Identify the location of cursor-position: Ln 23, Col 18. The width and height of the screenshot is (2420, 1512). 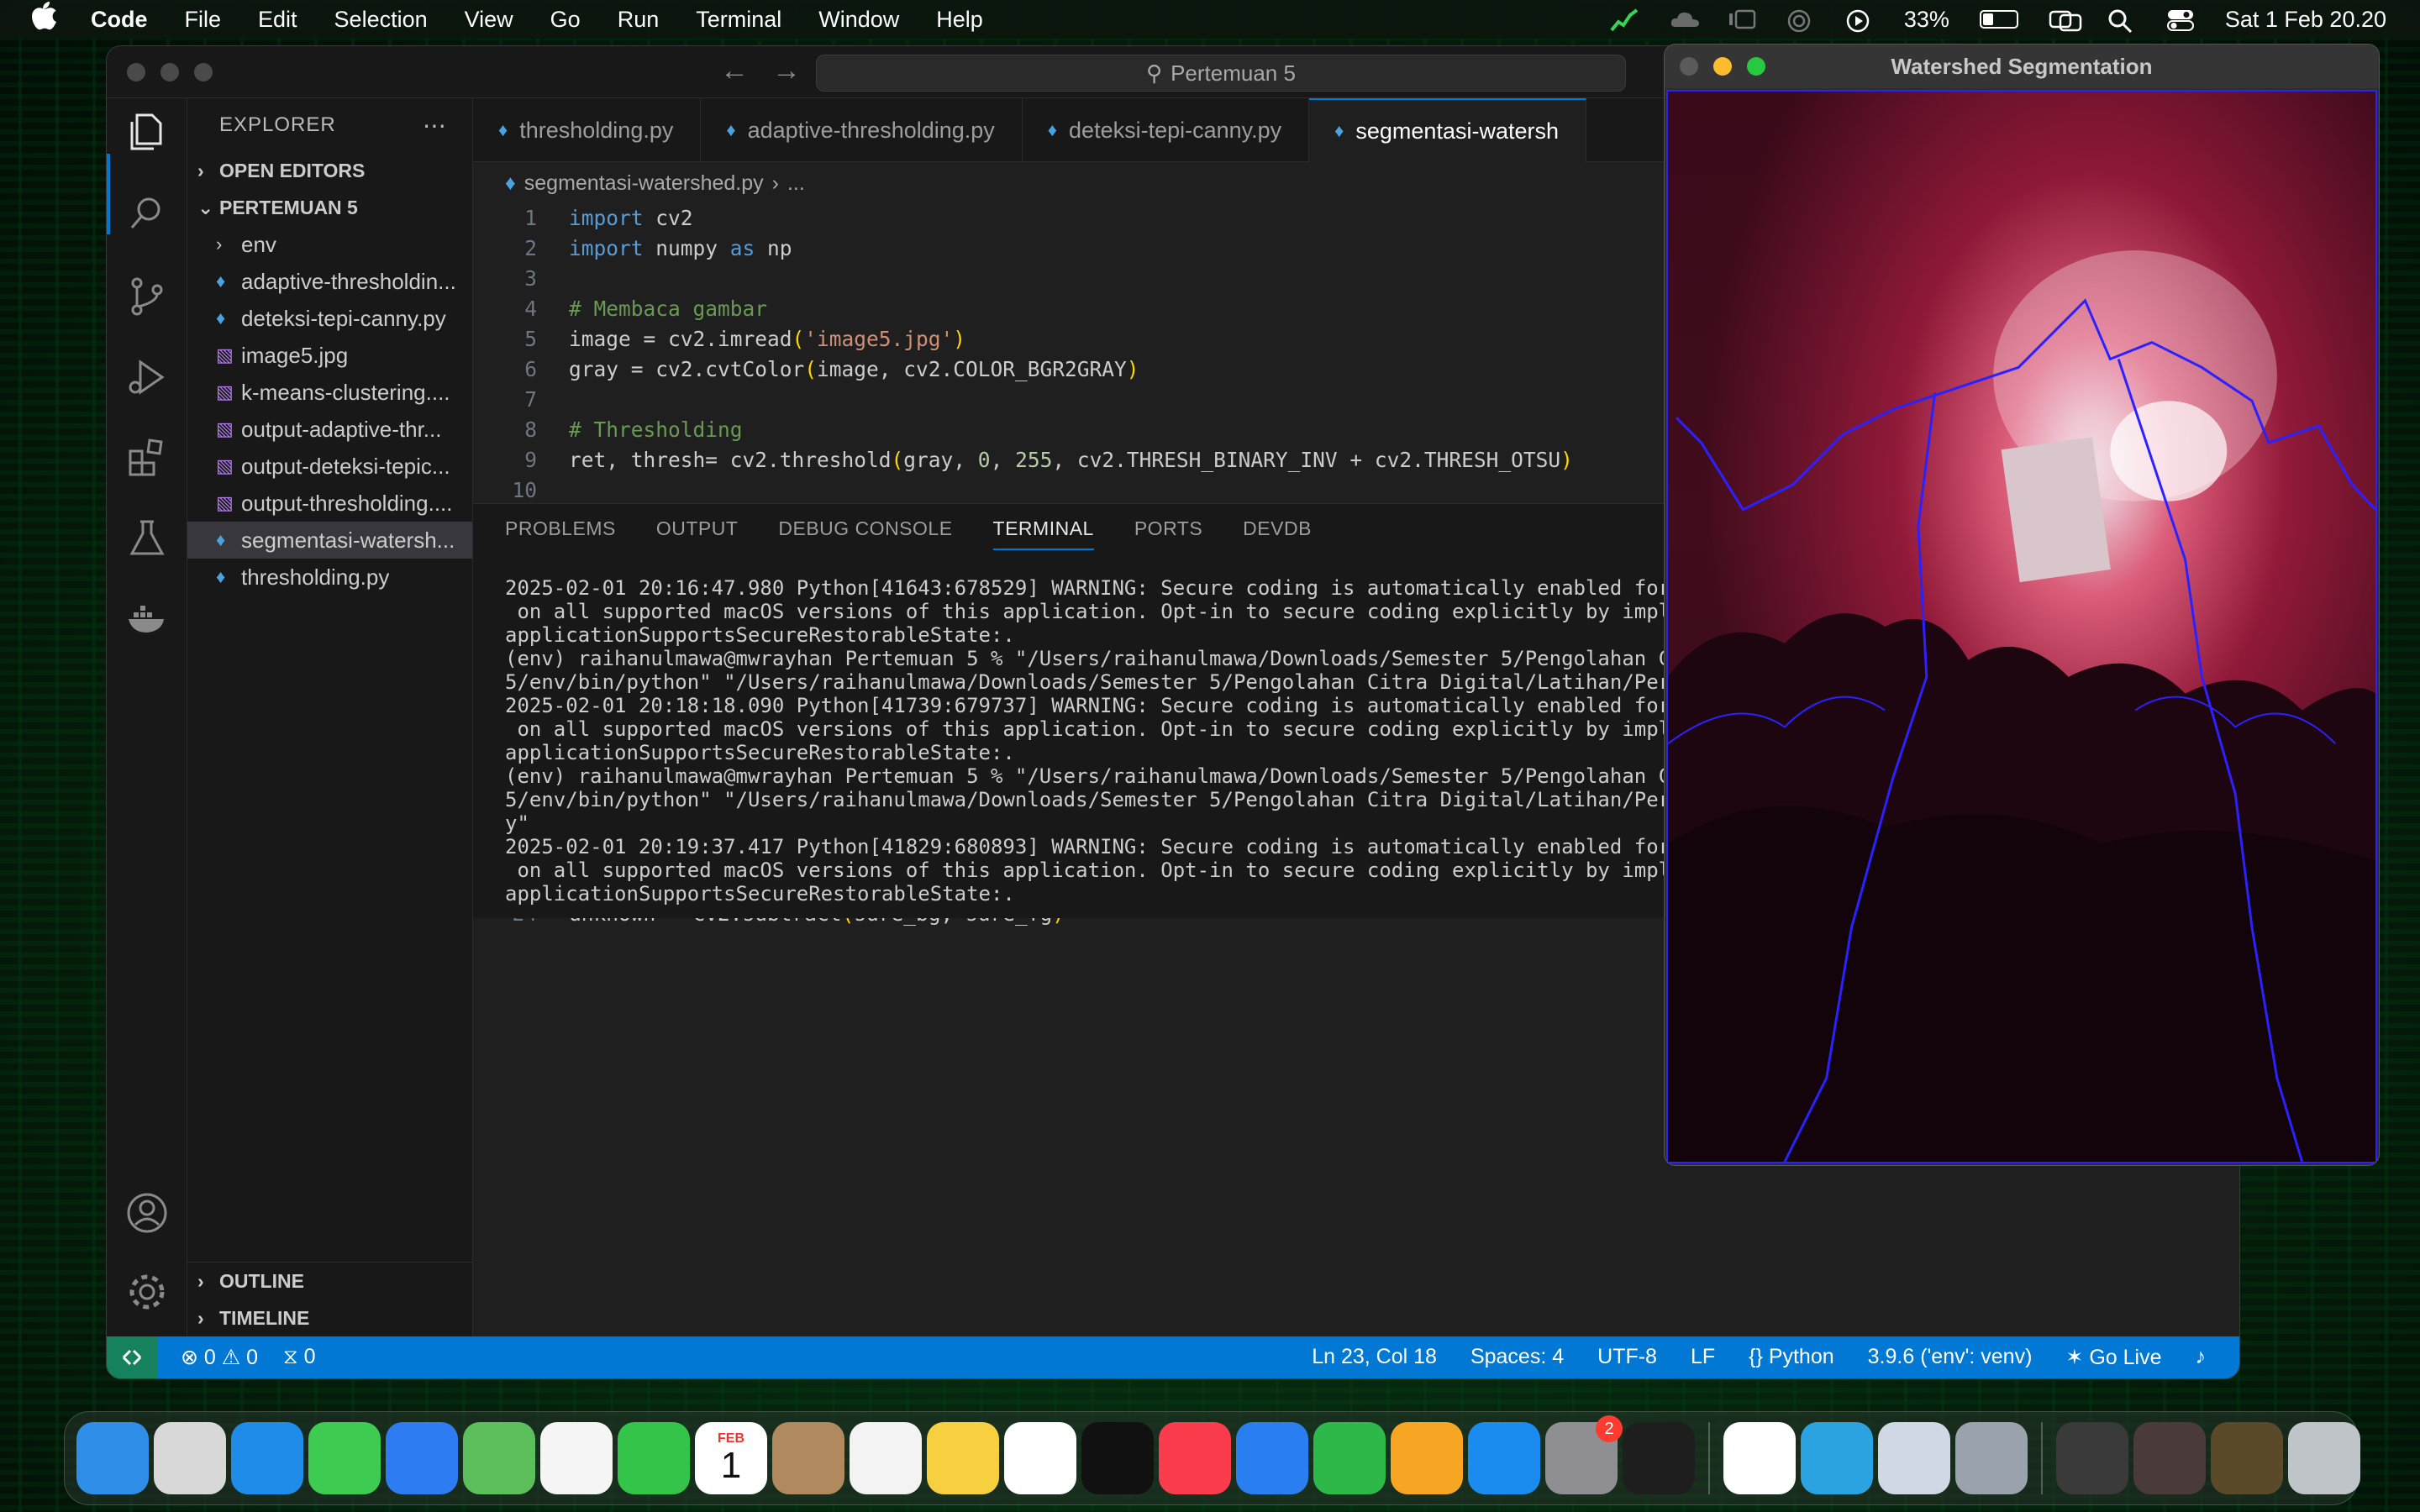
(1375, 1357).